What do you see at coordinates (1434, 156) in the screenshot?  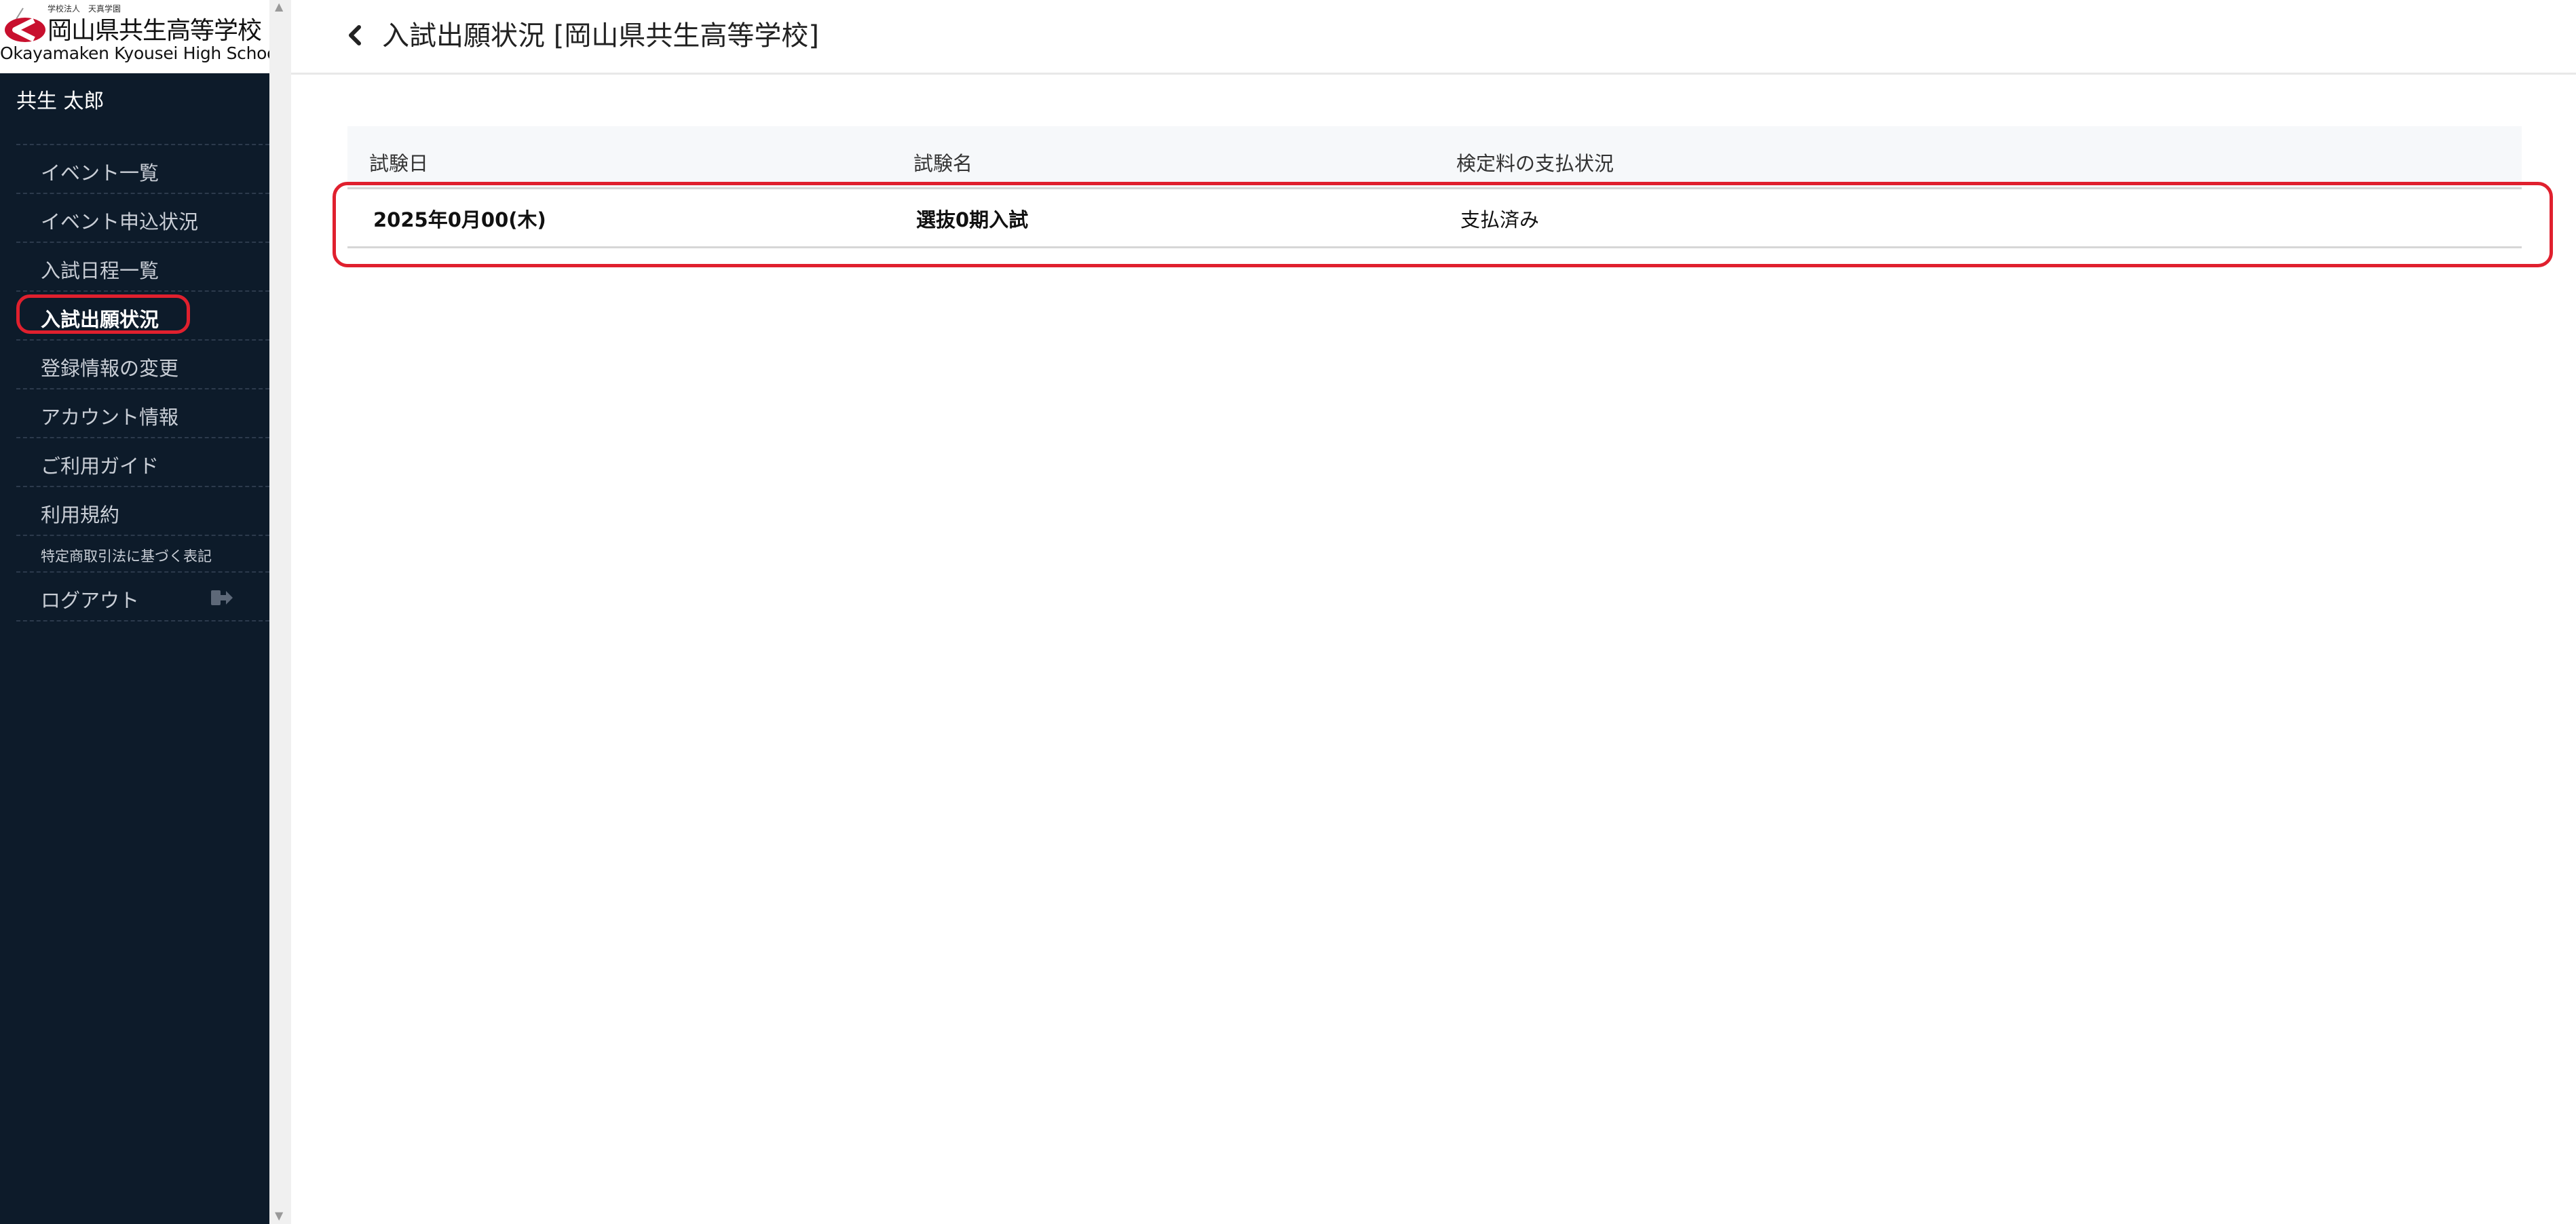 I see `table-header: 試験日 試験名 検定料の支払状況` at bounding box center [1434, 156].